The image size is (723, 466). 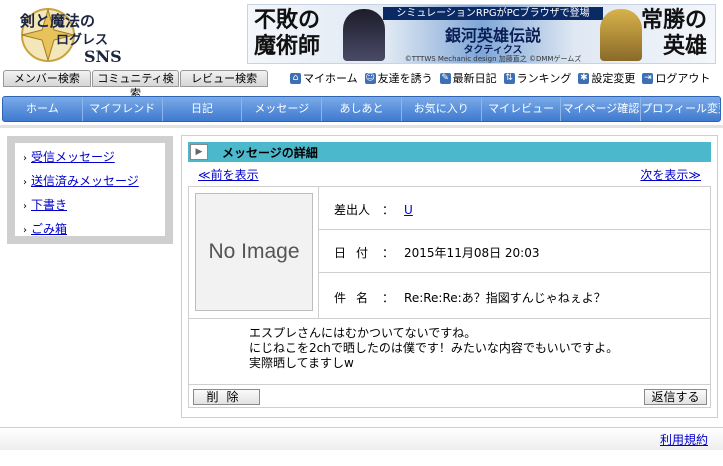 What do you see at coordinates (224, 78) in the screenshot?
I see `tab-review-search: レビュー検索` at bounding box center [224, 78].